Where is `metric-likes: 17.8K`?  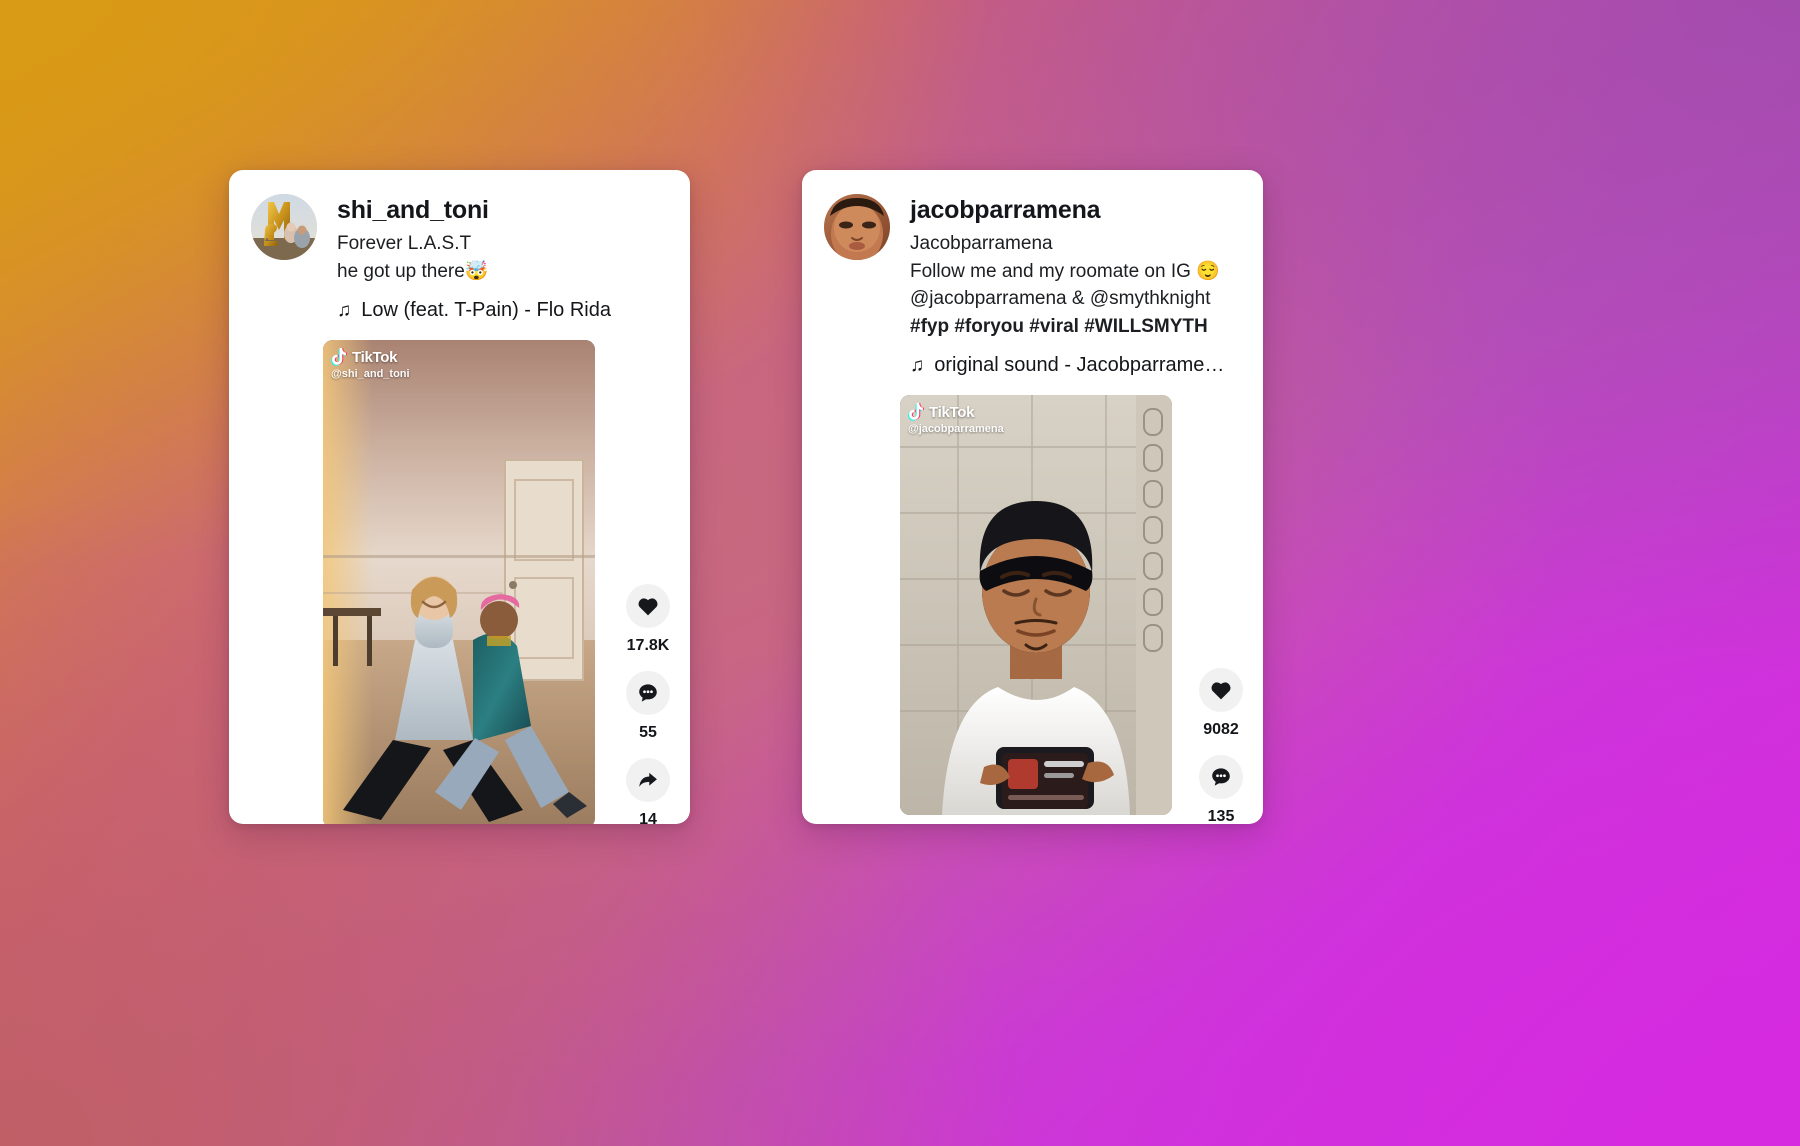 metric-likes: 17.8K is located at coordinates (648, 619).